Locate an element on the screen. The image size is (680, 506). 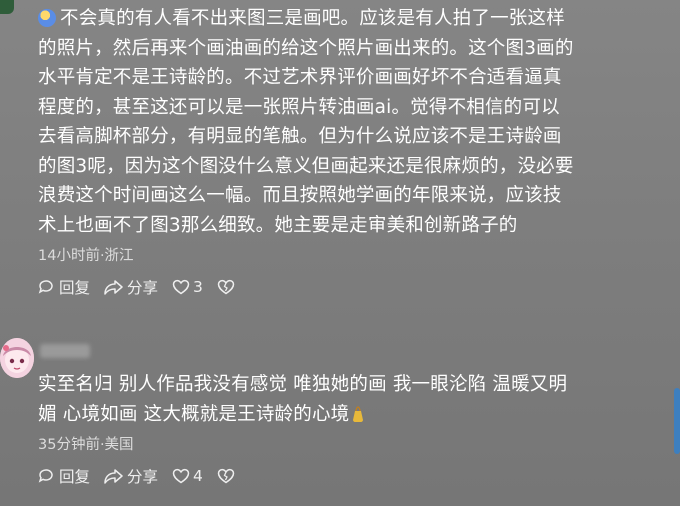
gift-bag-icon is located at coordinates (358, 413).